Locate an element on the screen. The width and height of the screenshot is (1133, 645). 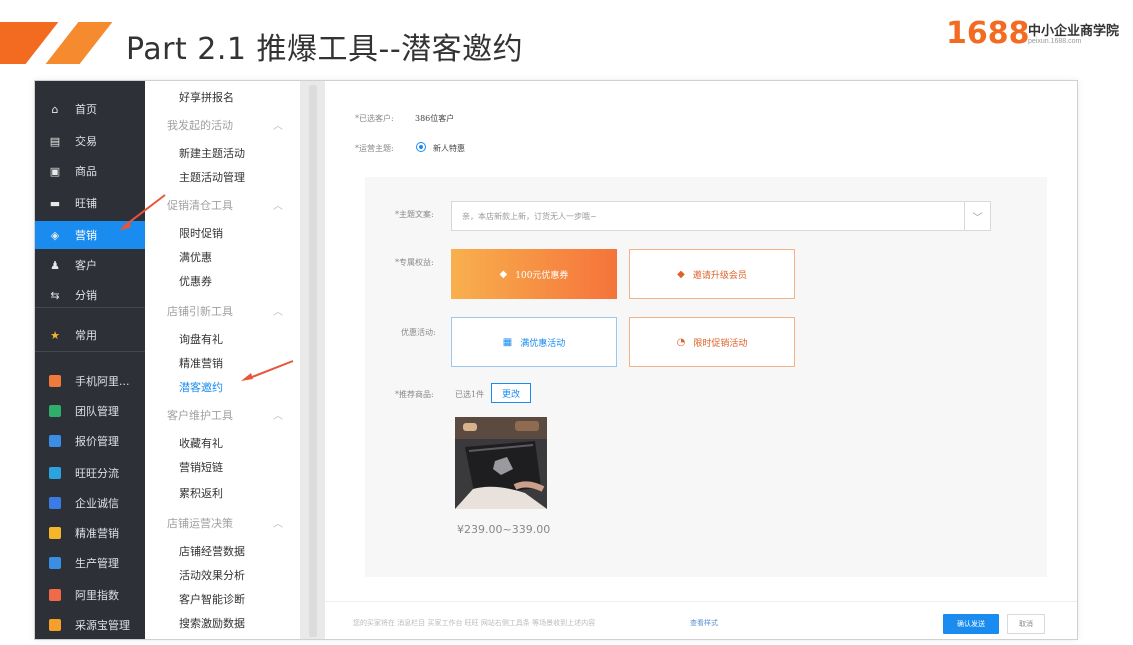
nav-item-label: 常用 is located at coordinates (86, 335).